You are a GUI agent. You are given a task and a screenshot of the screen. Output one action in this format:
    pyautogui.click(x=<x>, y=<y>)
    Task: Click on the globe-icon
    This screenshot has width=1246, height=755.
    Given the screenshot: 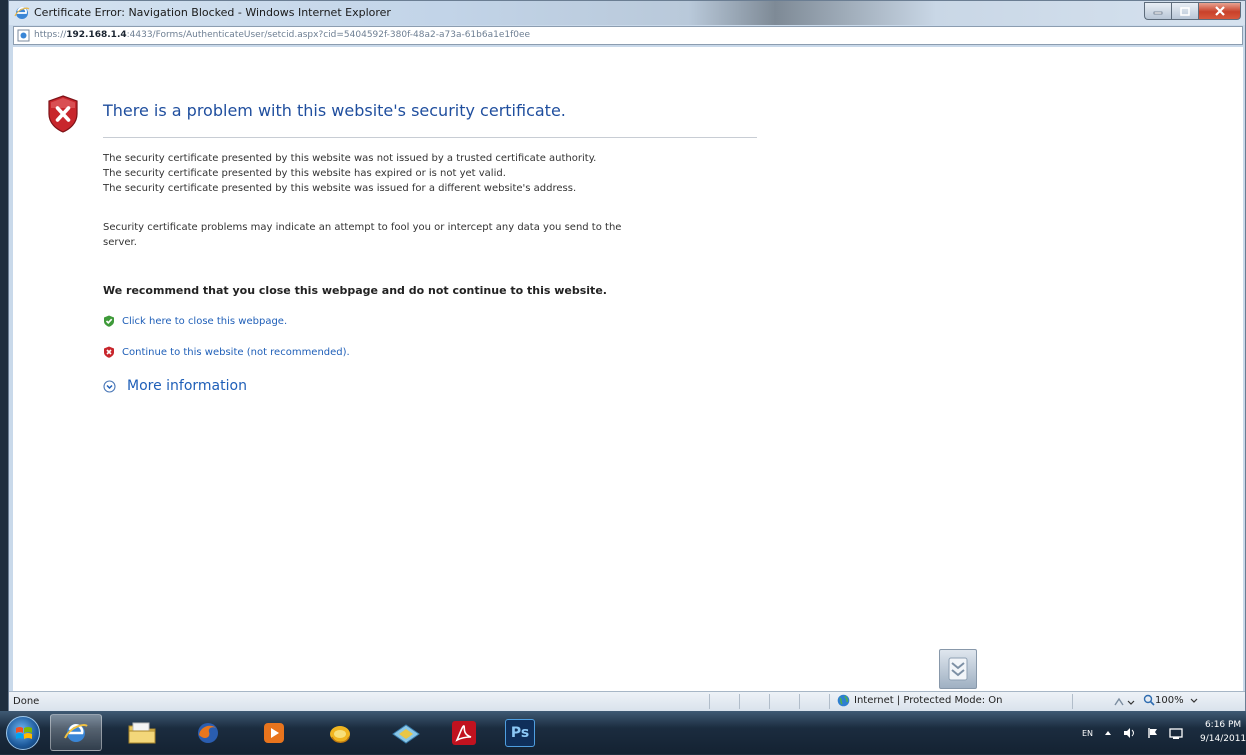 What is the action you would take?
    pyautogui.click(x=843, y=700)
    